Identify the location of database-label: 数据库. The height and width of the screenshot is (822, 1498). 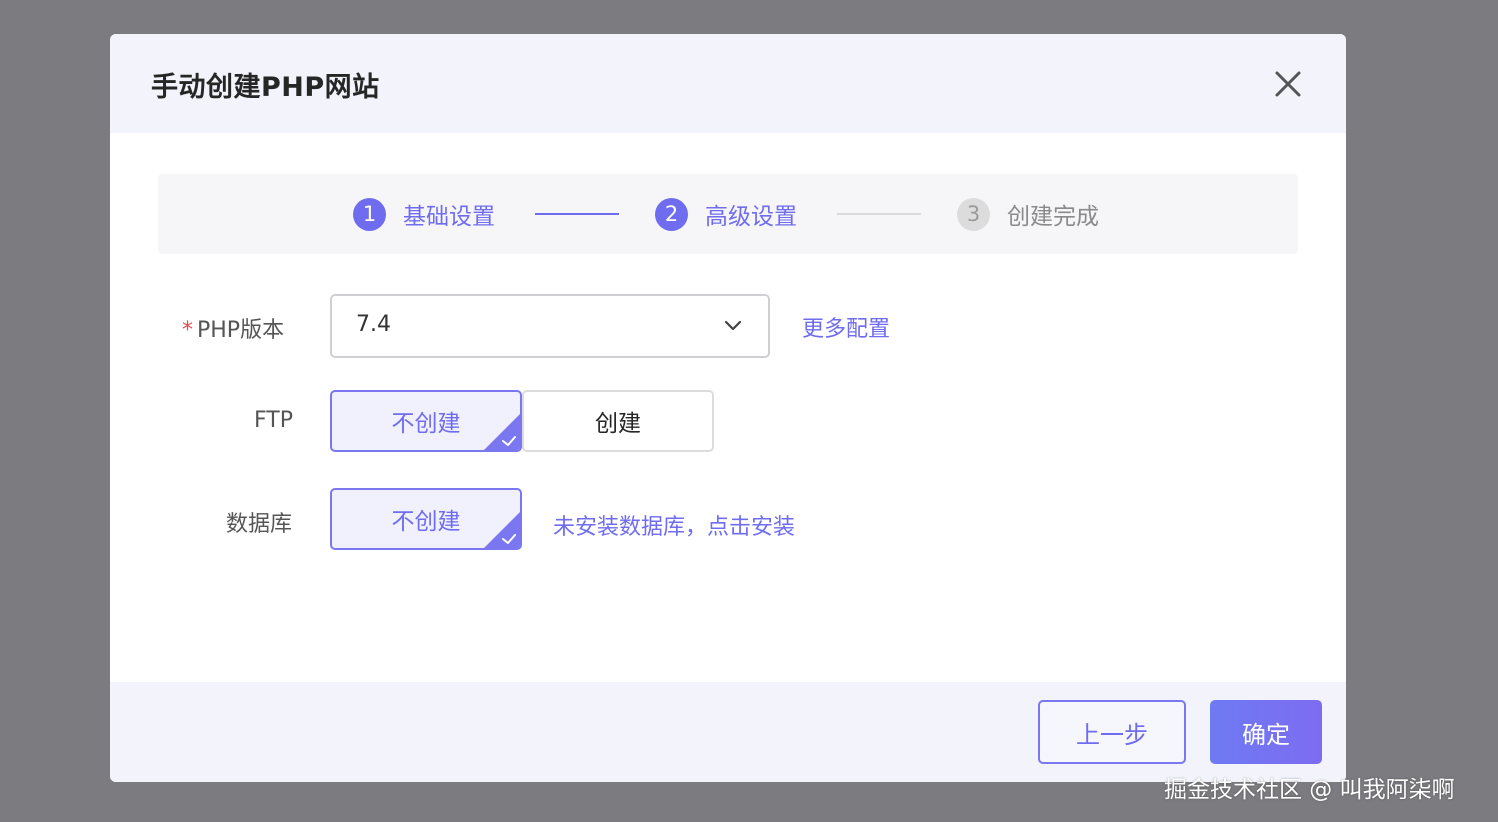
(259, 524).